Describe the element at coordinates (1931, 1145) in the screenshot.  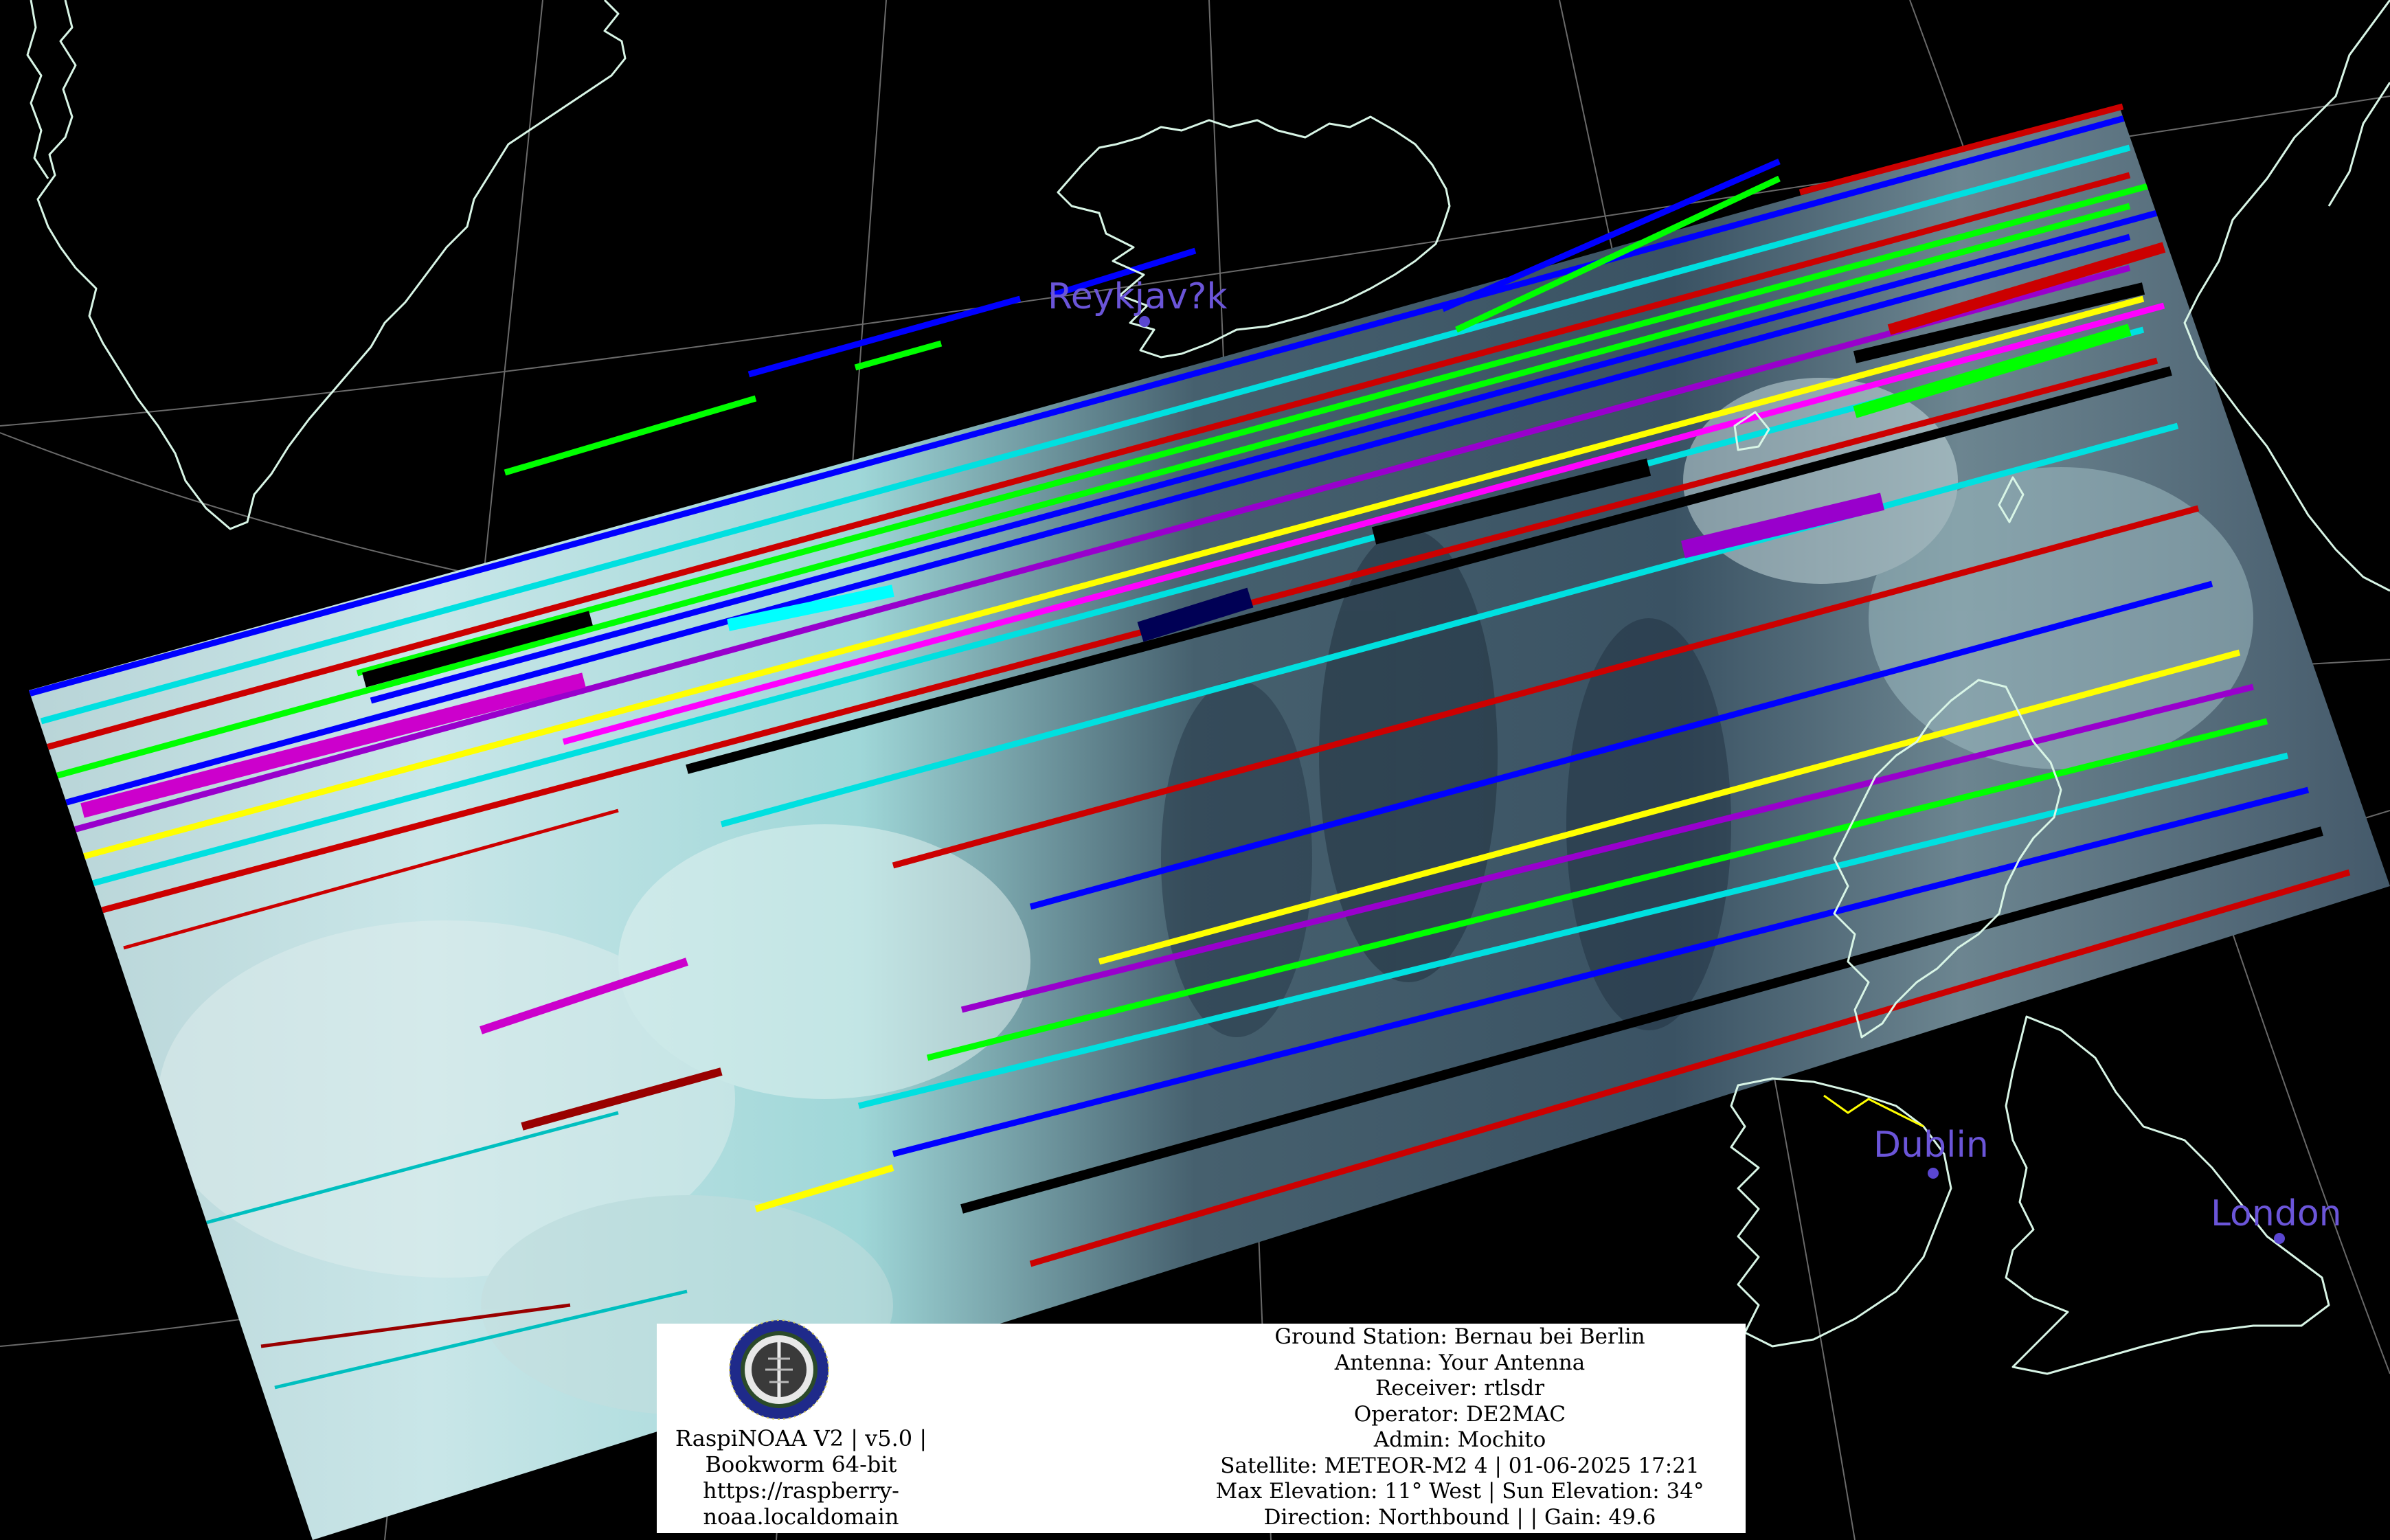
I see `city-label-dublin: Dublin` at that location.